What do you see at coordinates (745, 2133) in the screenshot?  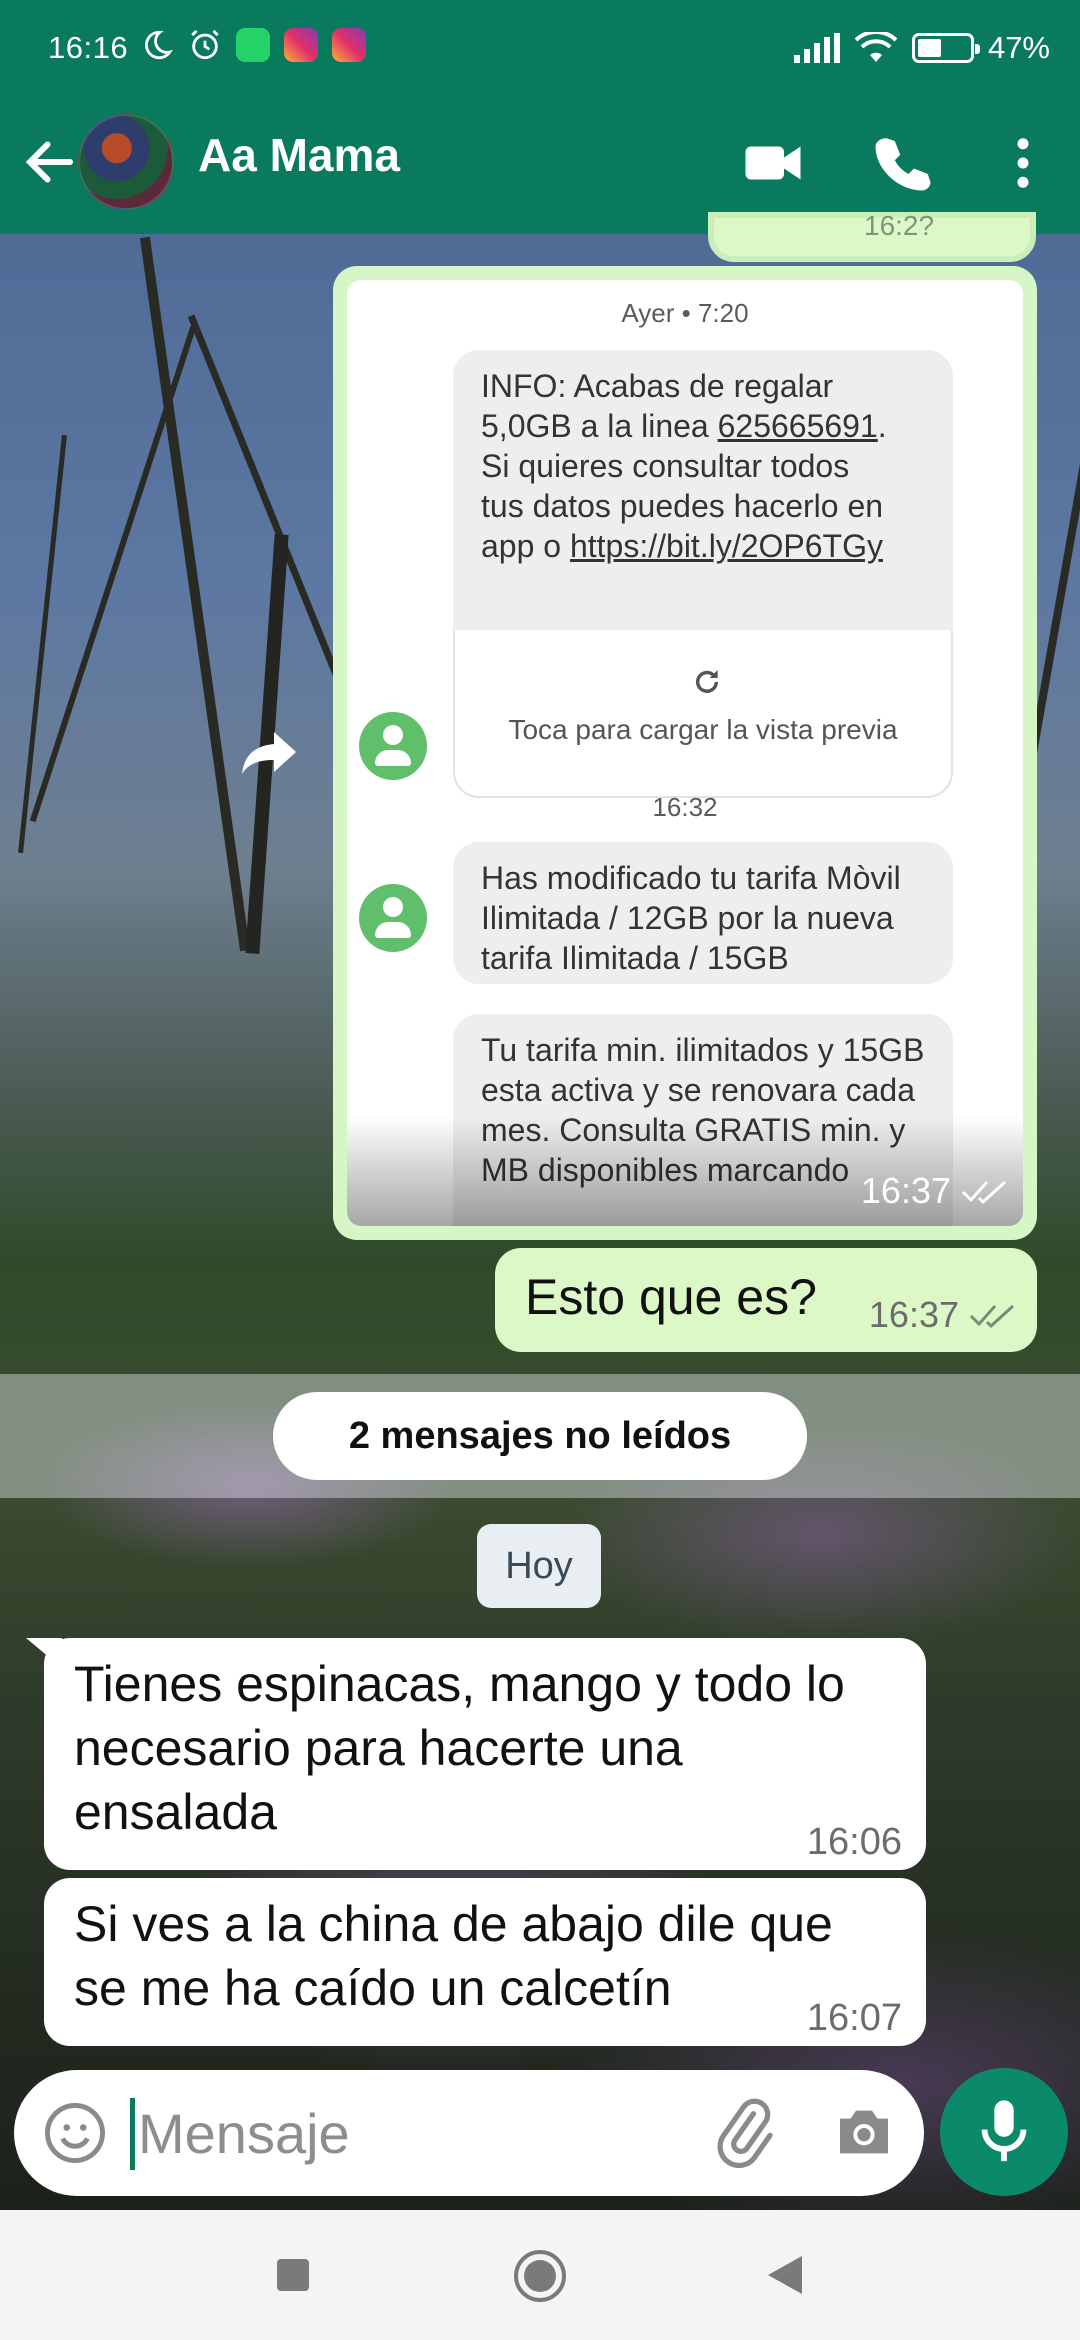 I see `attach-icon` at bounding box center [745, 2133].